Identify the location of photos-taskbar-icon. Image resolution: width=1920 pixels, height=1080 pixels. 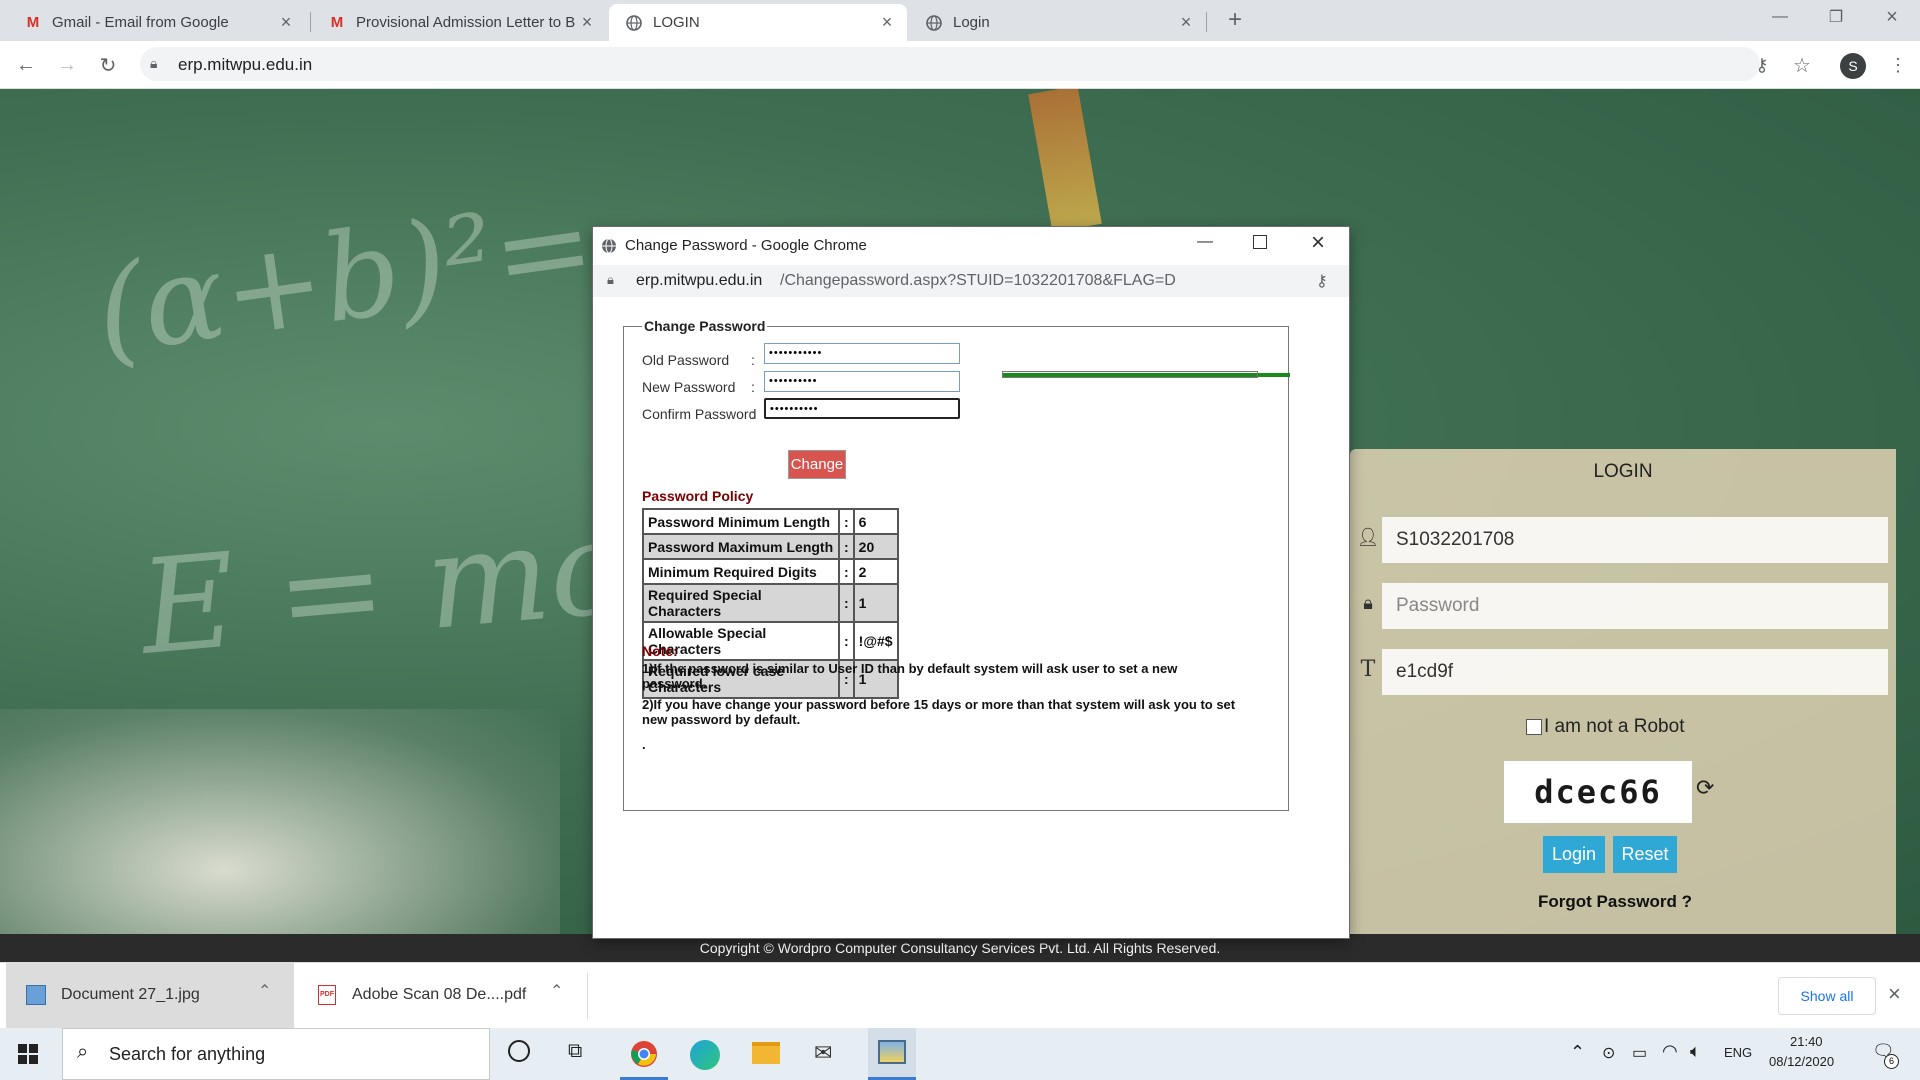
(892, 1054).